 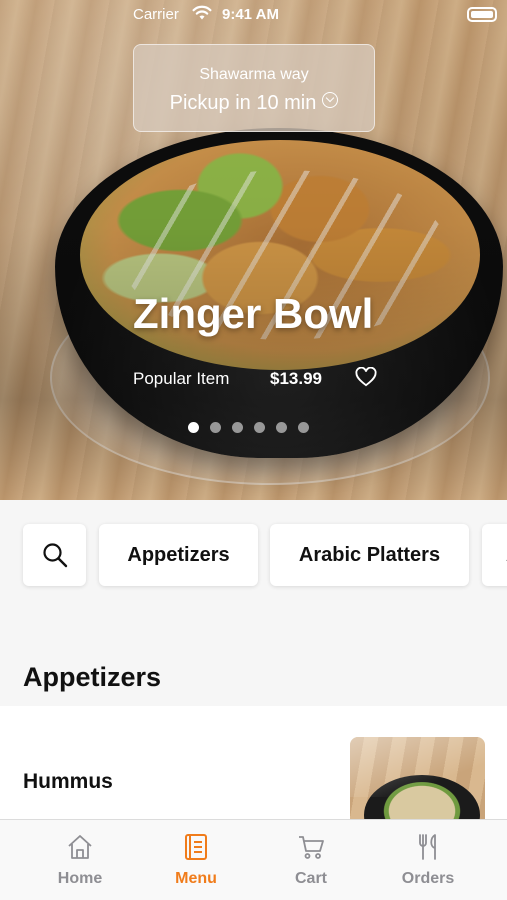 I want to click on status-bar: Carrier 9:41 AM, so click(x=253, y=16).